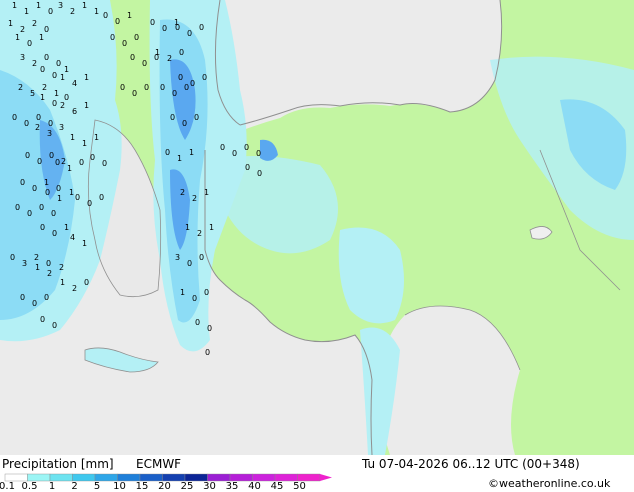  Describe the element at coordinates (74, 111) in the screenshot. I see `precip-value-label: 6` at that location.